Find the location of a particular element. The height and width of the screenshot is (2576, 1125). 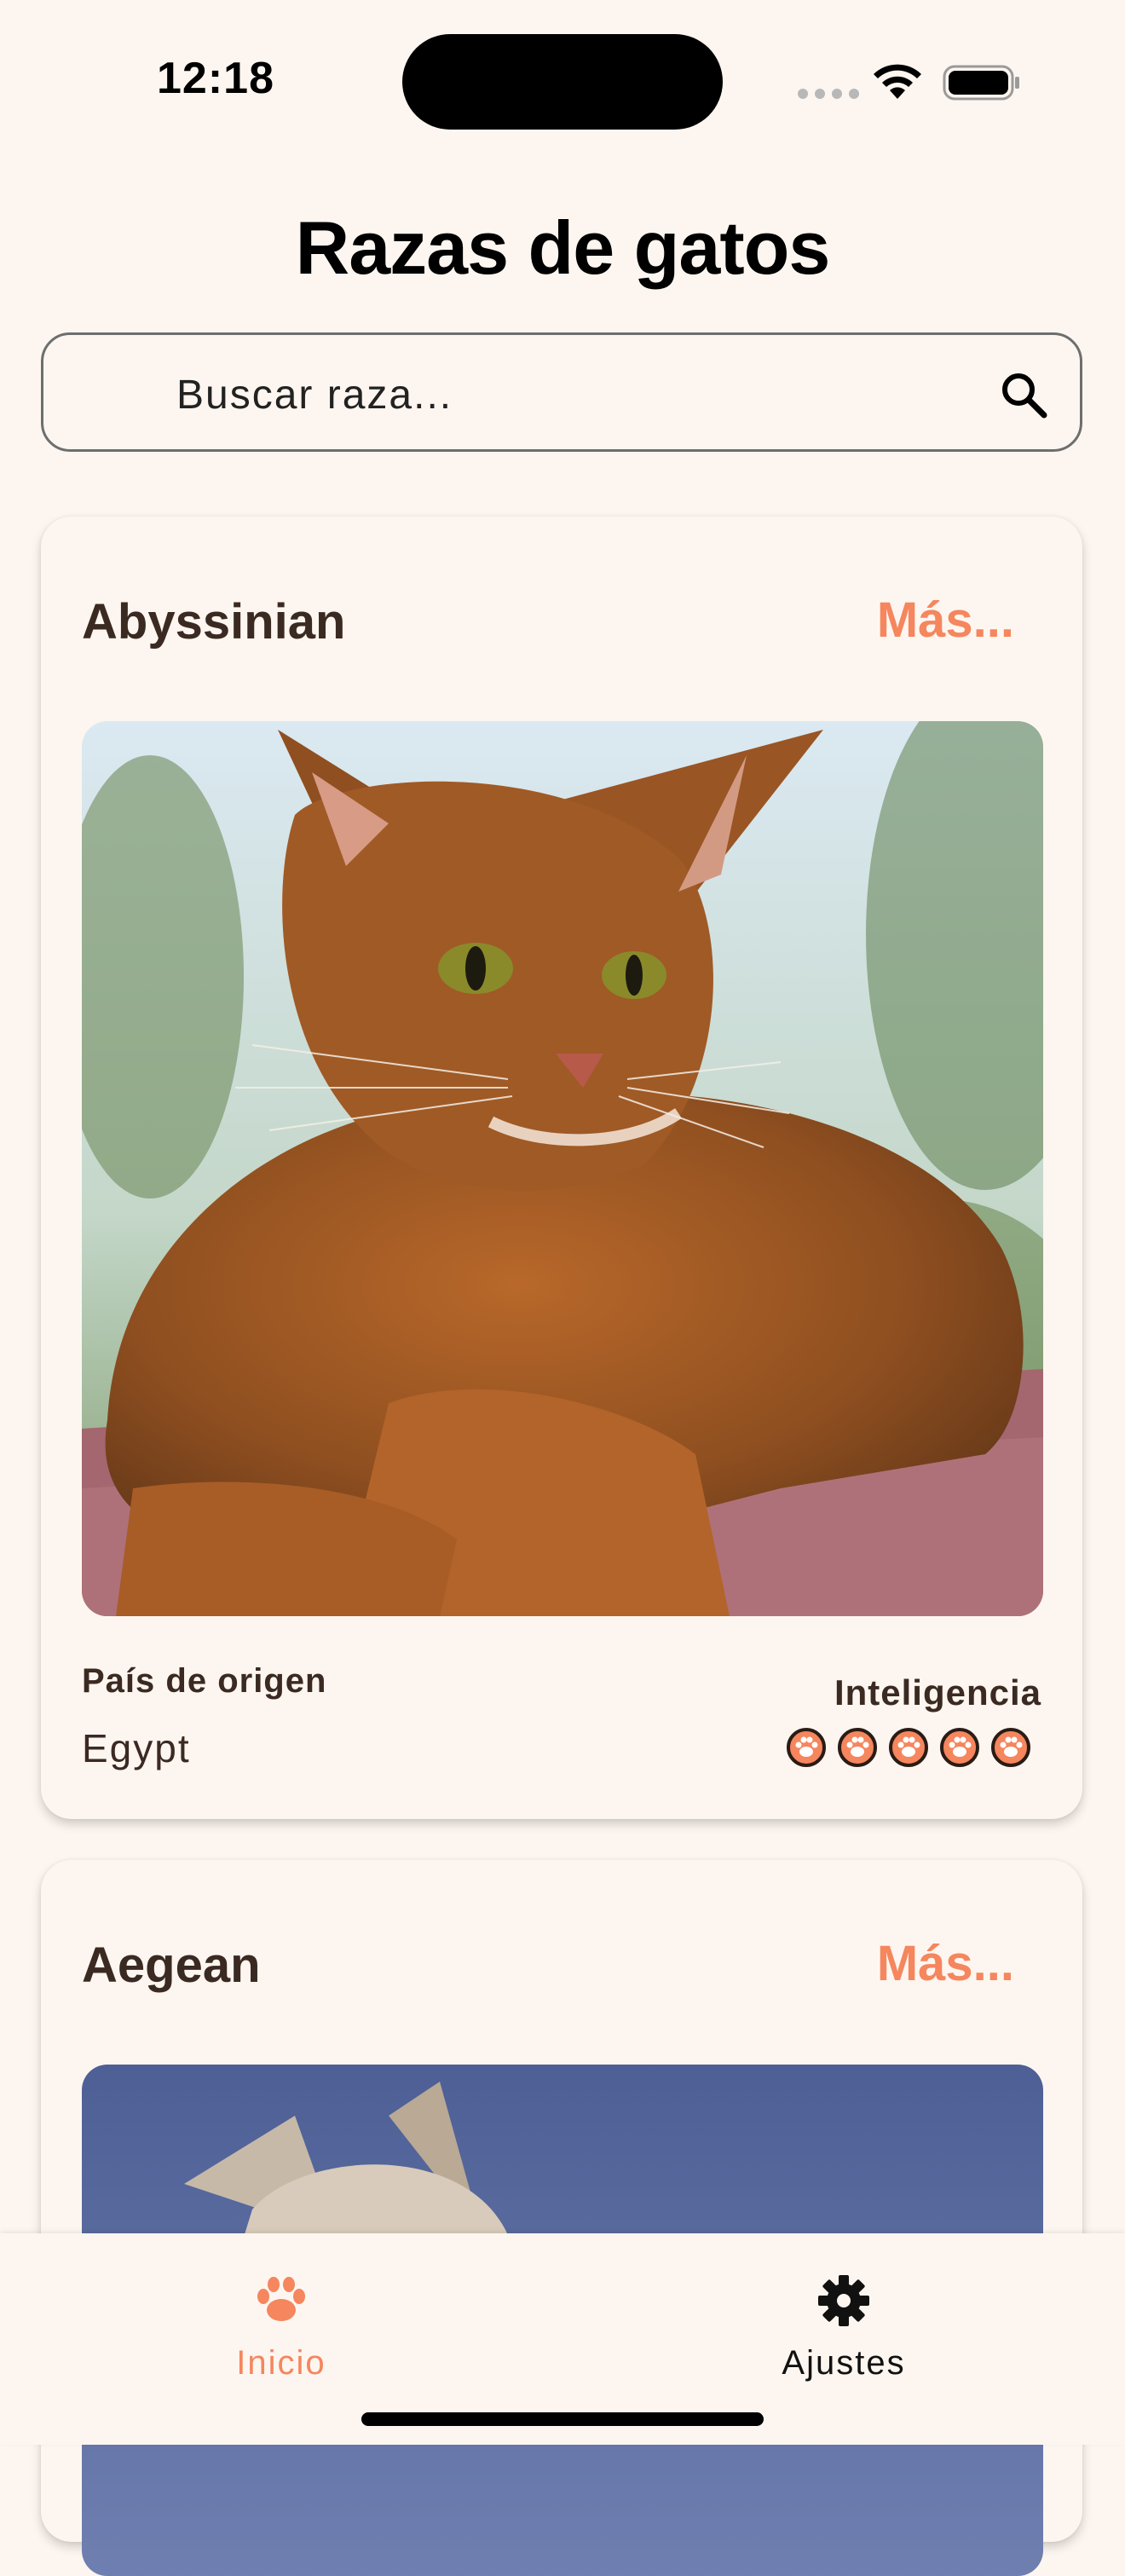

origin-label: País de origen is located at coordinates (204, 1681).